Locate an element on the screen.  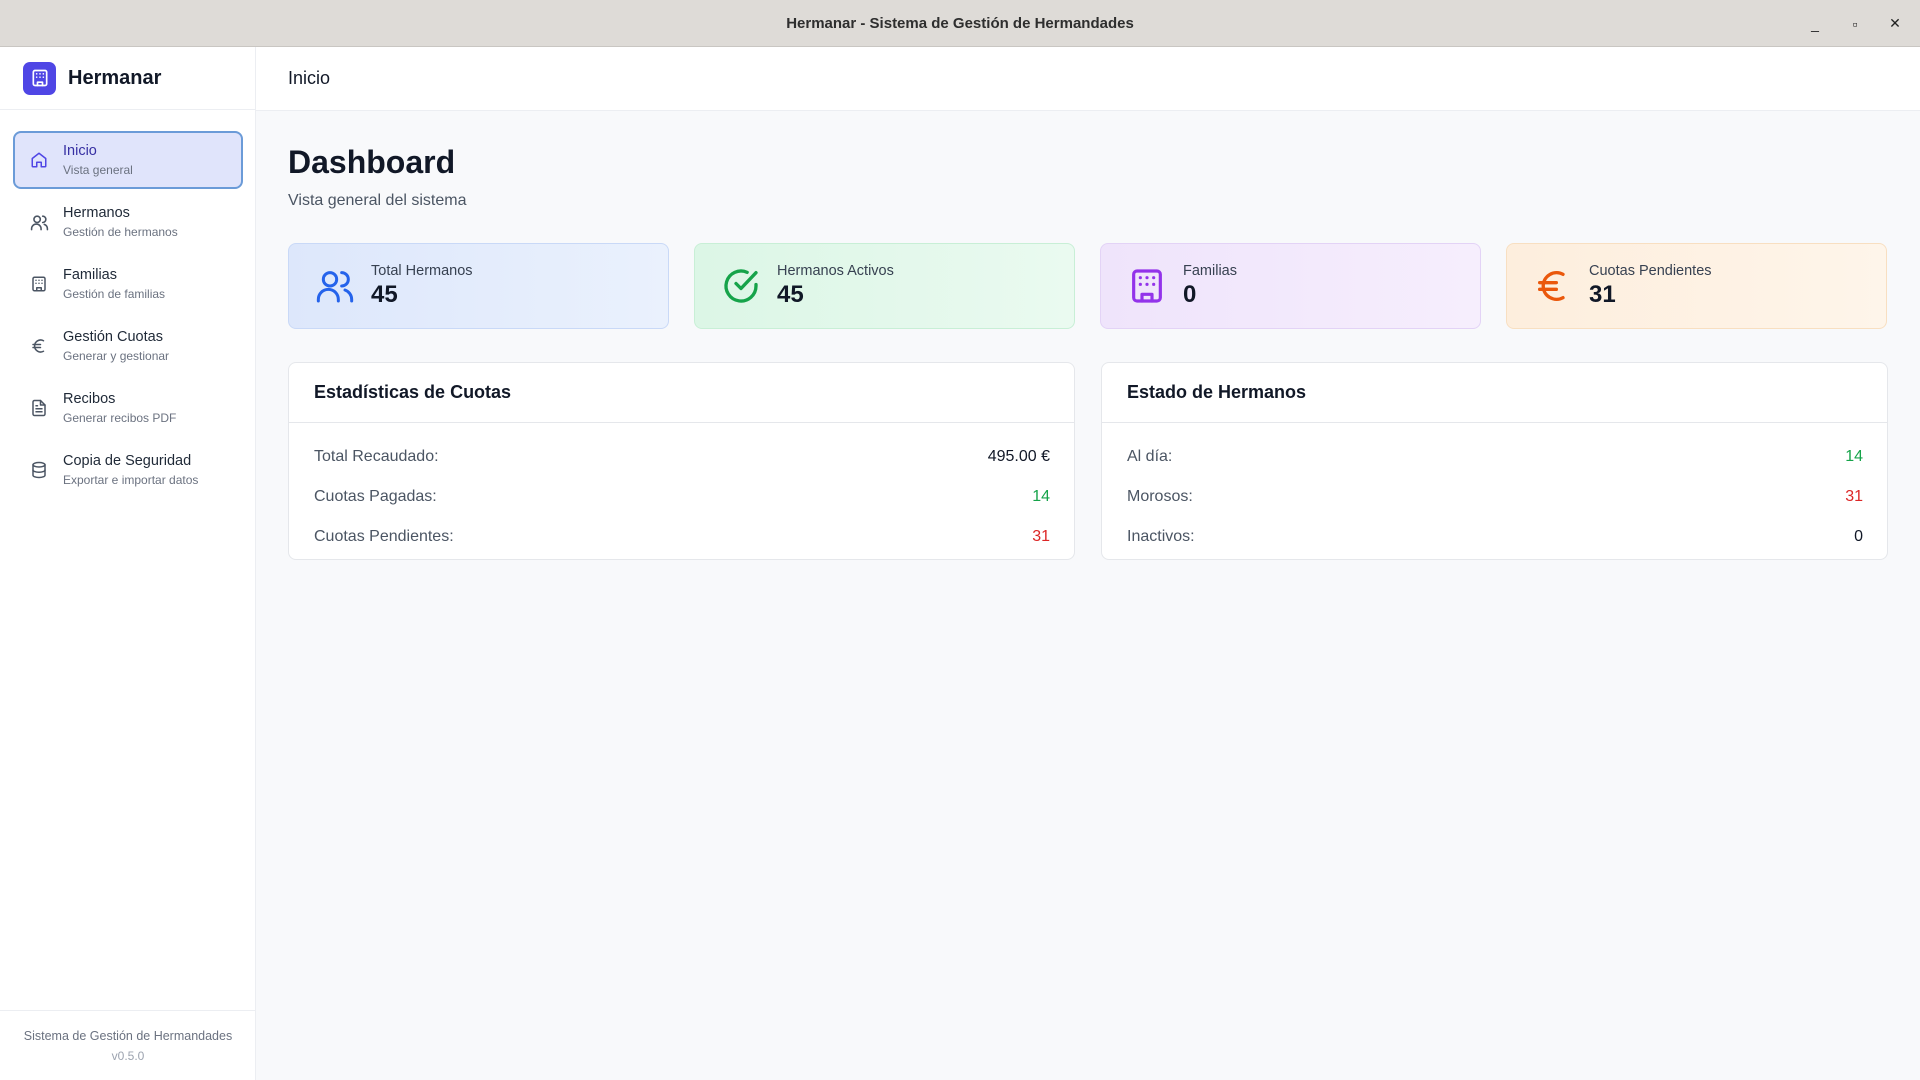
close-button: ✕ is located at coordinates (1895, 24).